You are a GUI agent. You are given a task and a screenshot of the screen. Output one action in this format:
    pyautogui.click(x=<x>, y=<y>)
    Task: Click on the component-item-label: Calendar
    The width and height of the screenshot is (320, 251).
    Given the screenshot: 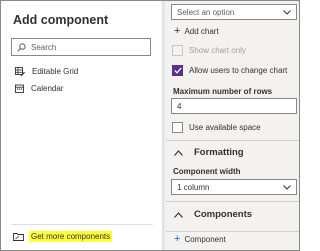 What is the action you would take?
    pyautogui.click(x=47, y=88)
    